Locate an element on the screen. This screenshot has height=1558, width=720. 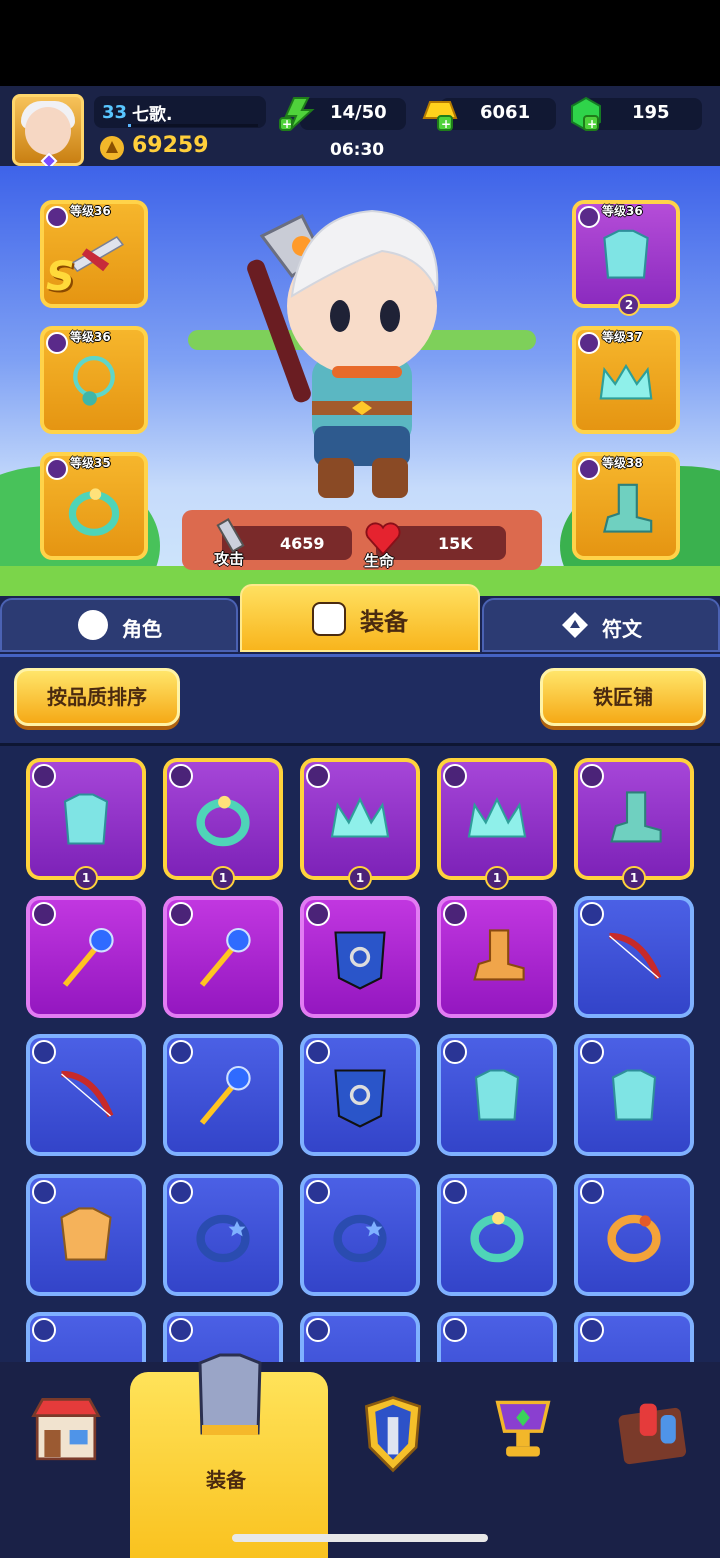
combat-power-value: 69259 is located at coordinates (170, 145).